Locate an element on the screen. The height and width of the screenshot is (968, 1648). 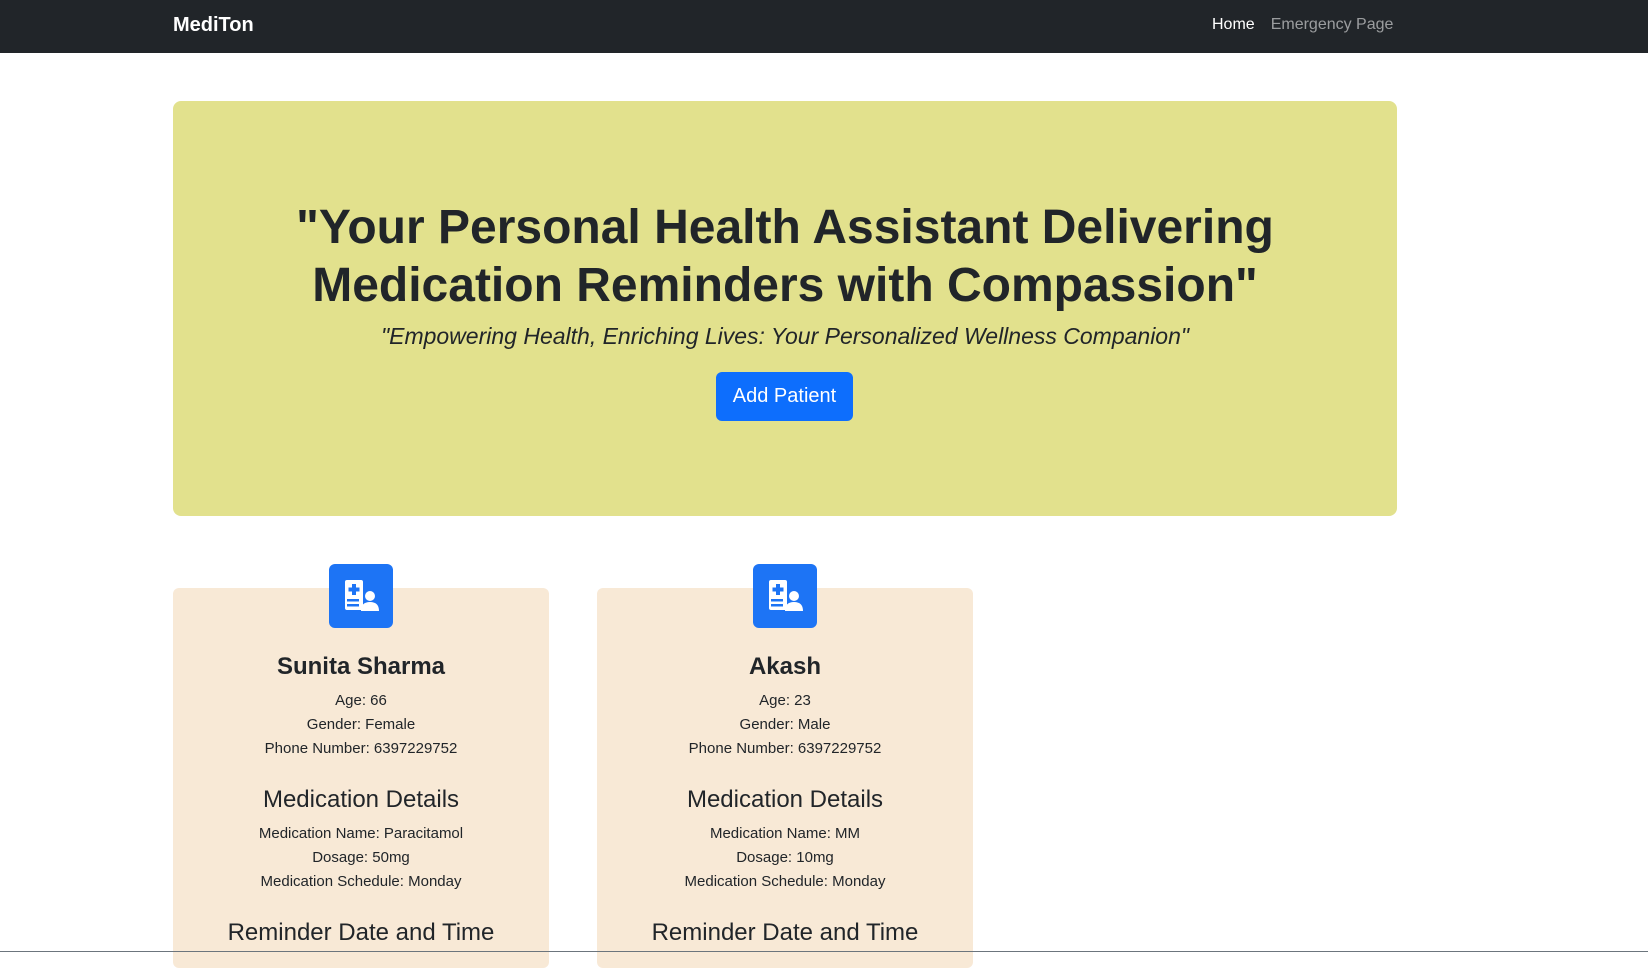
nav-link-home: Home is located at coordinates (1233, 25).